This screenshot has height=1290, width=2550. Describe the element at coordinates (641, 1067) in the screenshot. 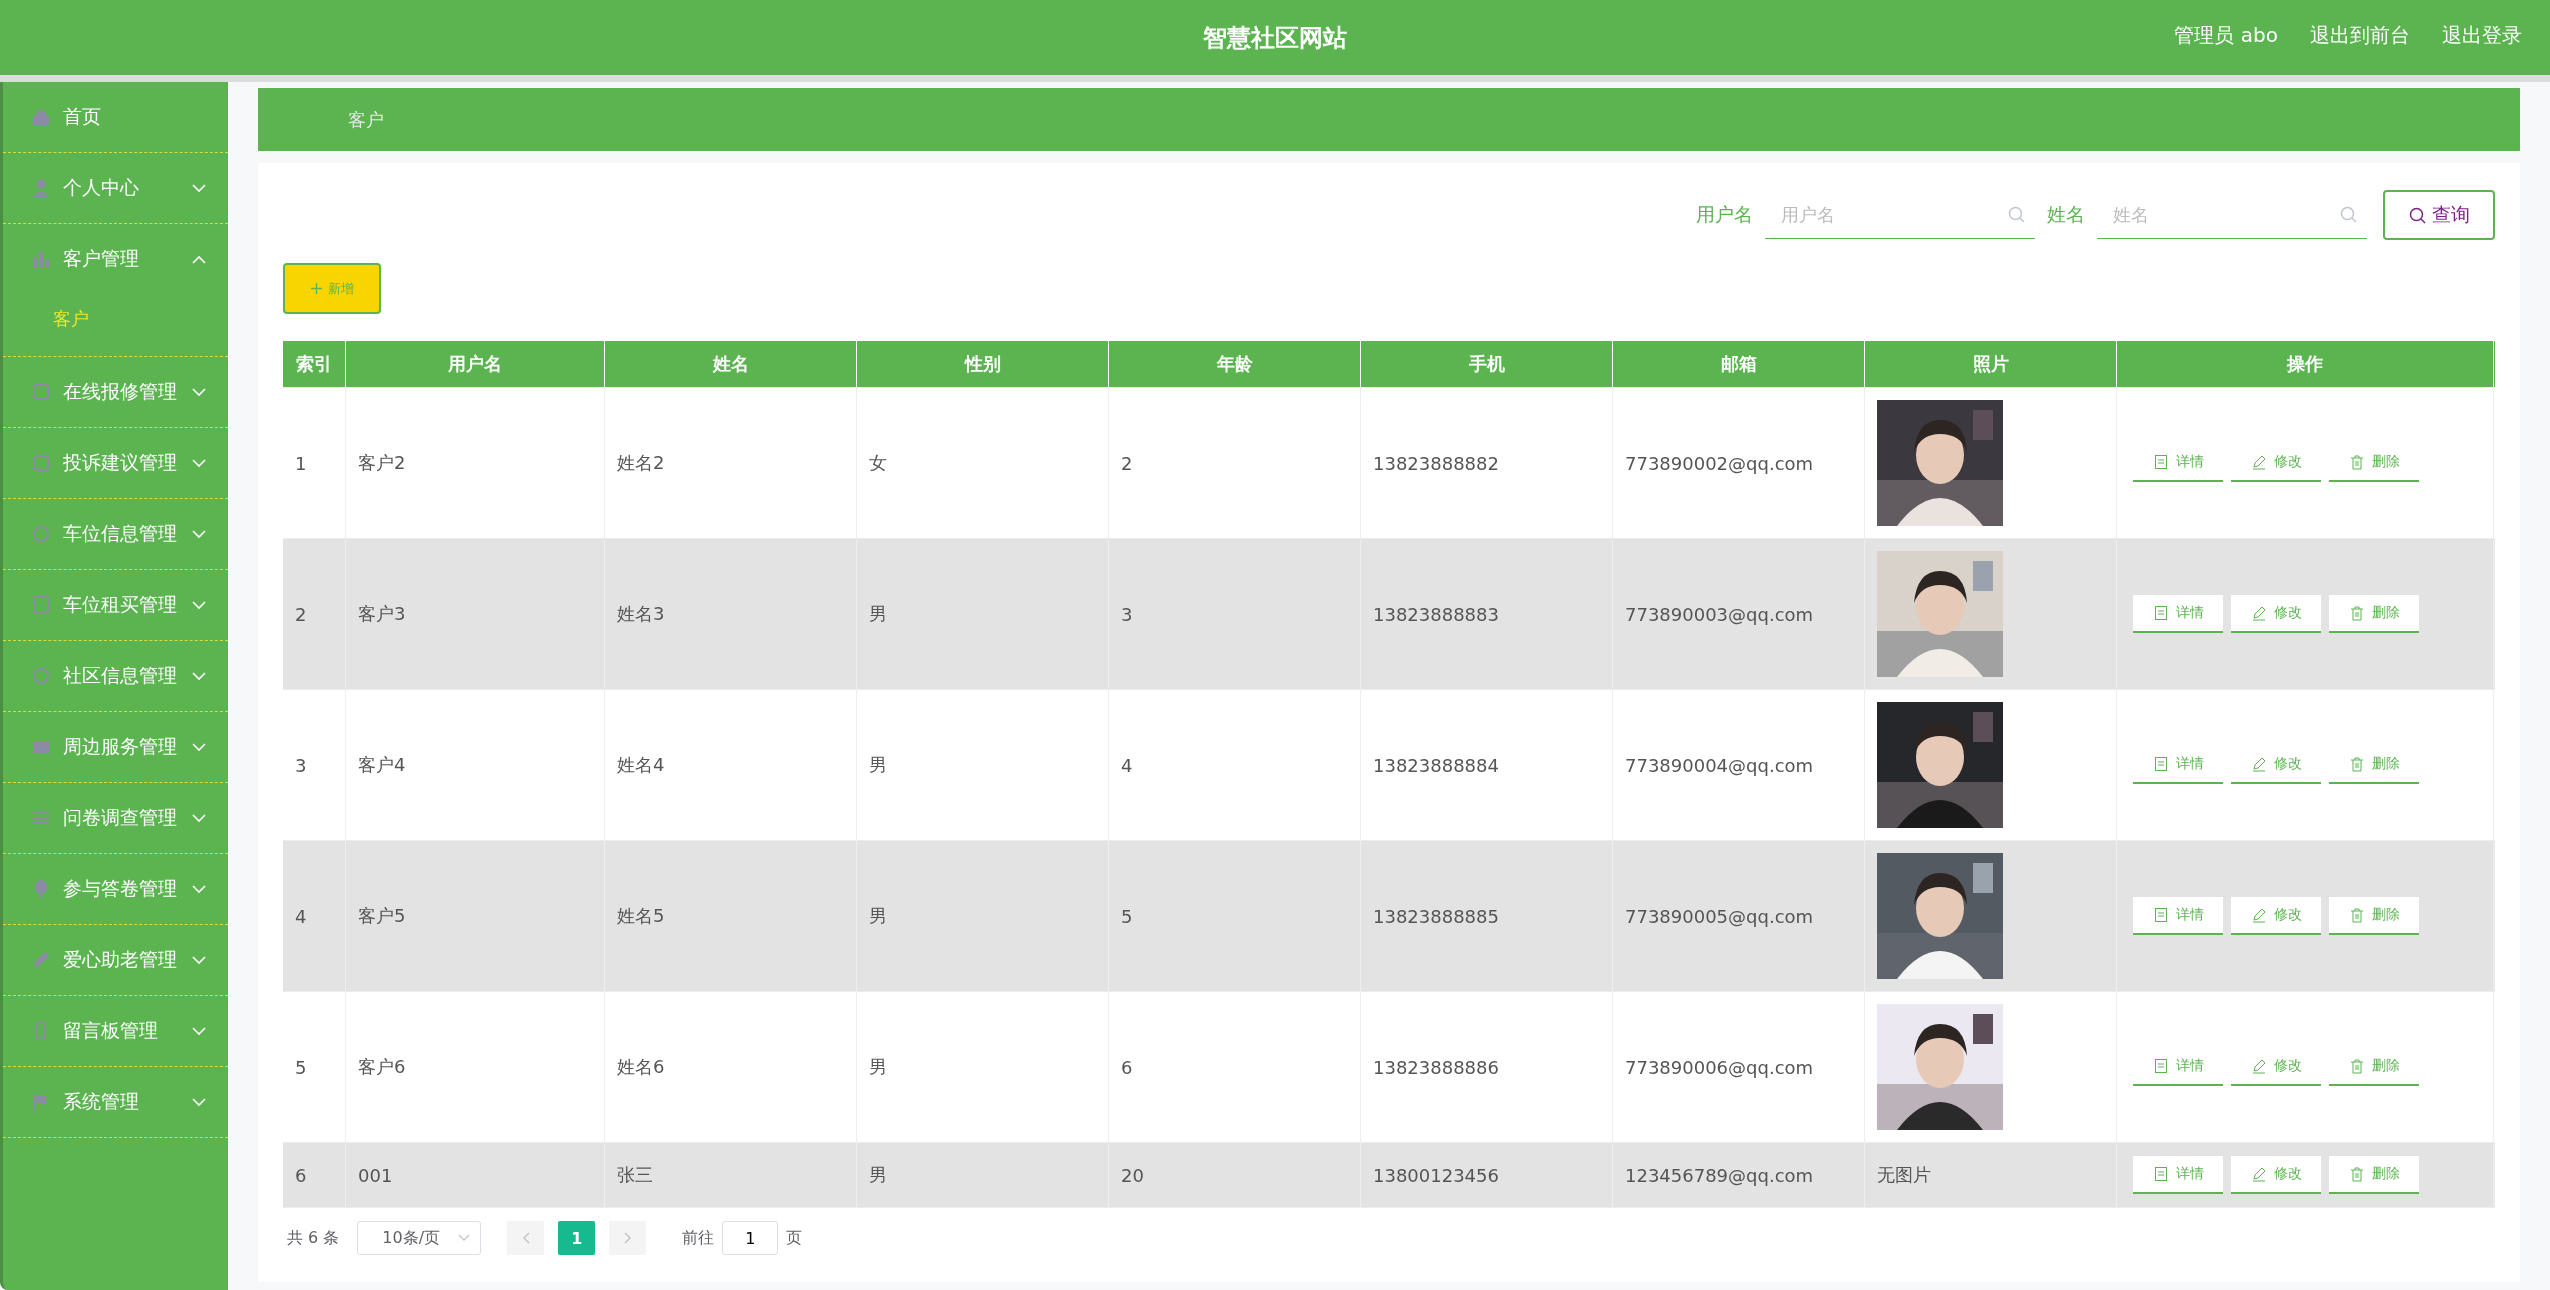

I see `table-cell: 姓名6` at that location.